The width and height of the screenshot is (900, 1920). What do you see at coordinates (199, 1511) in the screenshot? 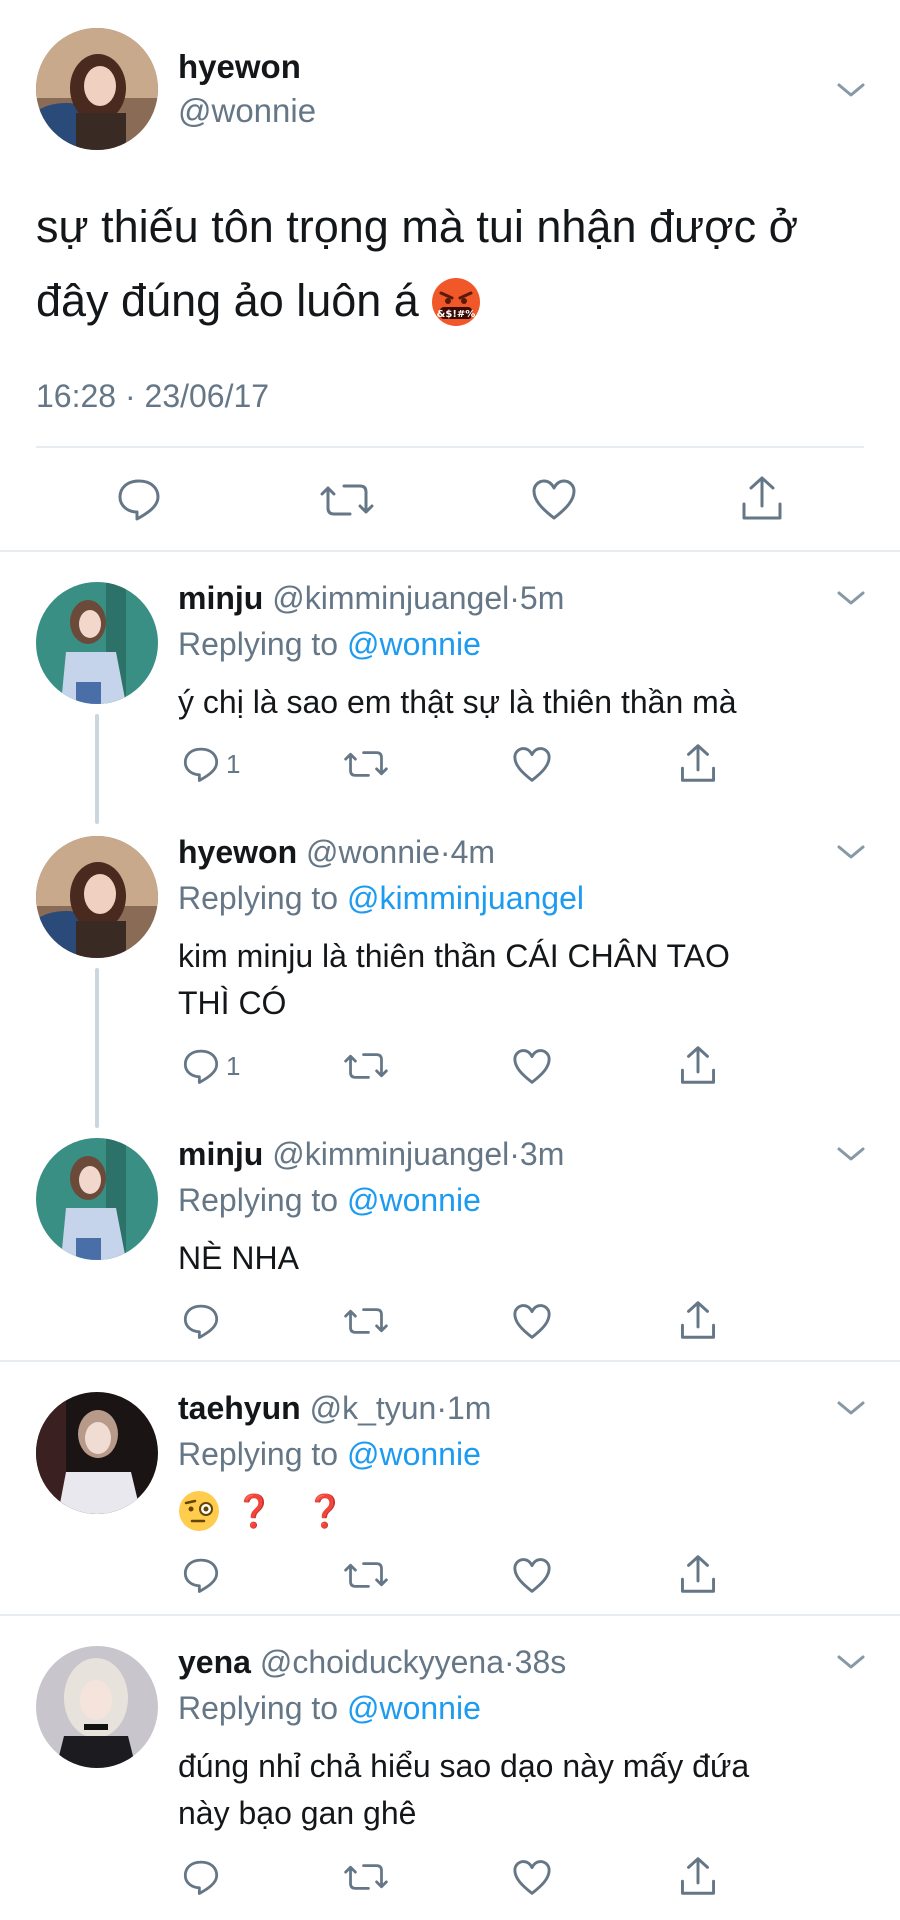
I see `face-with-monocle-icon` at bounding box center [199, 1511].